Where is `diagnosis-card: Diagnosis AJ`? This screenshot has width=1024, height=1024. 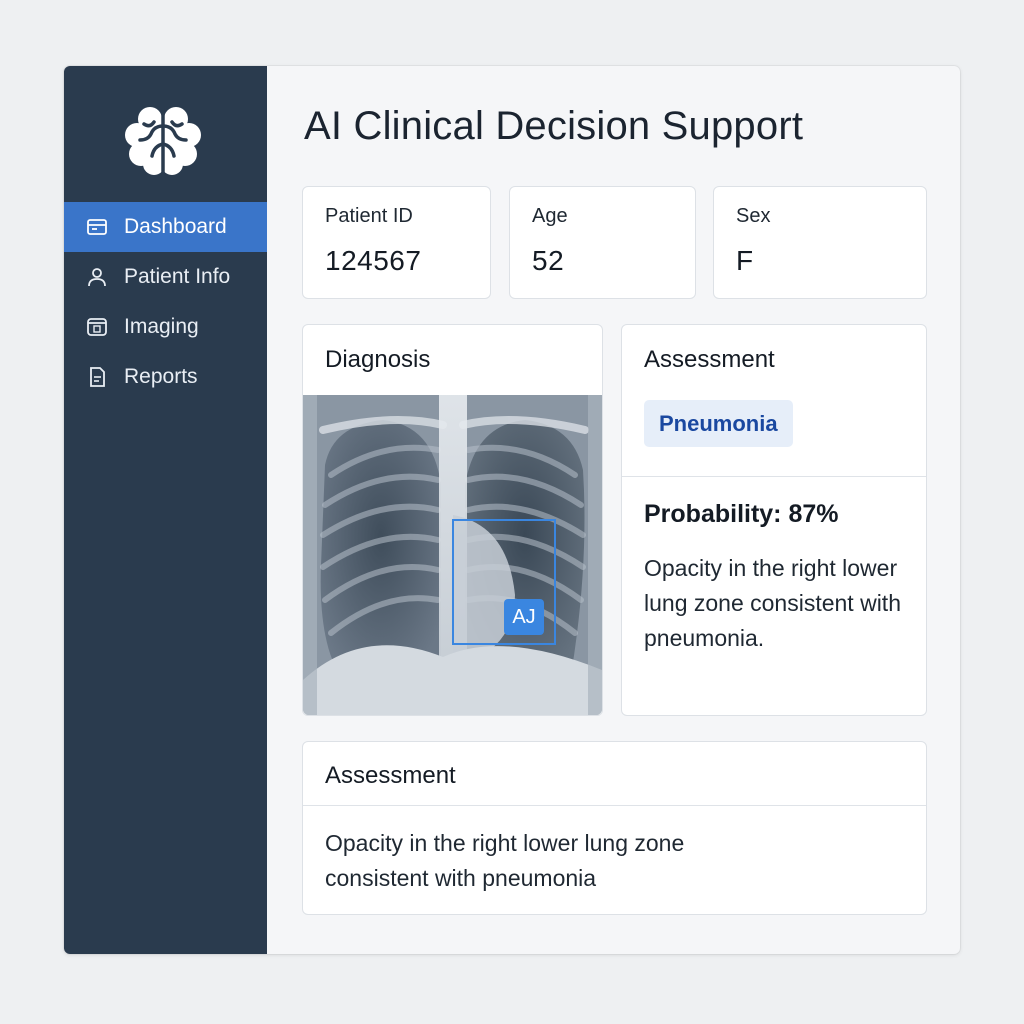
diagnosis-card: Diagnosis AJ is located at coordinates (452, 520).